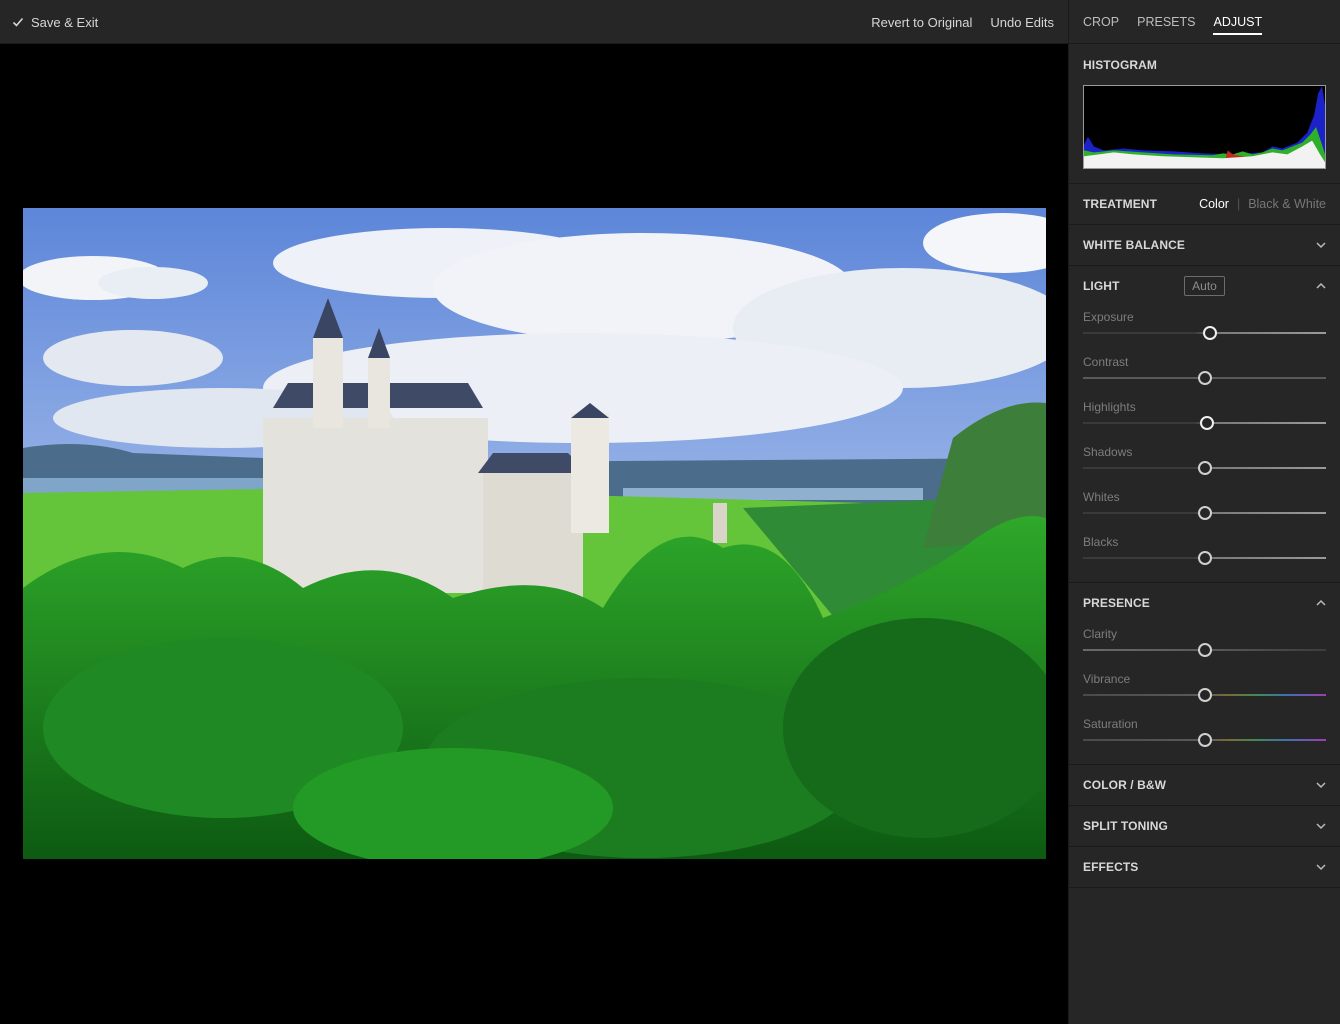 The image size is (1340, 1024). I want to click on exposure-slider: Exposure, so click(1204, 328).